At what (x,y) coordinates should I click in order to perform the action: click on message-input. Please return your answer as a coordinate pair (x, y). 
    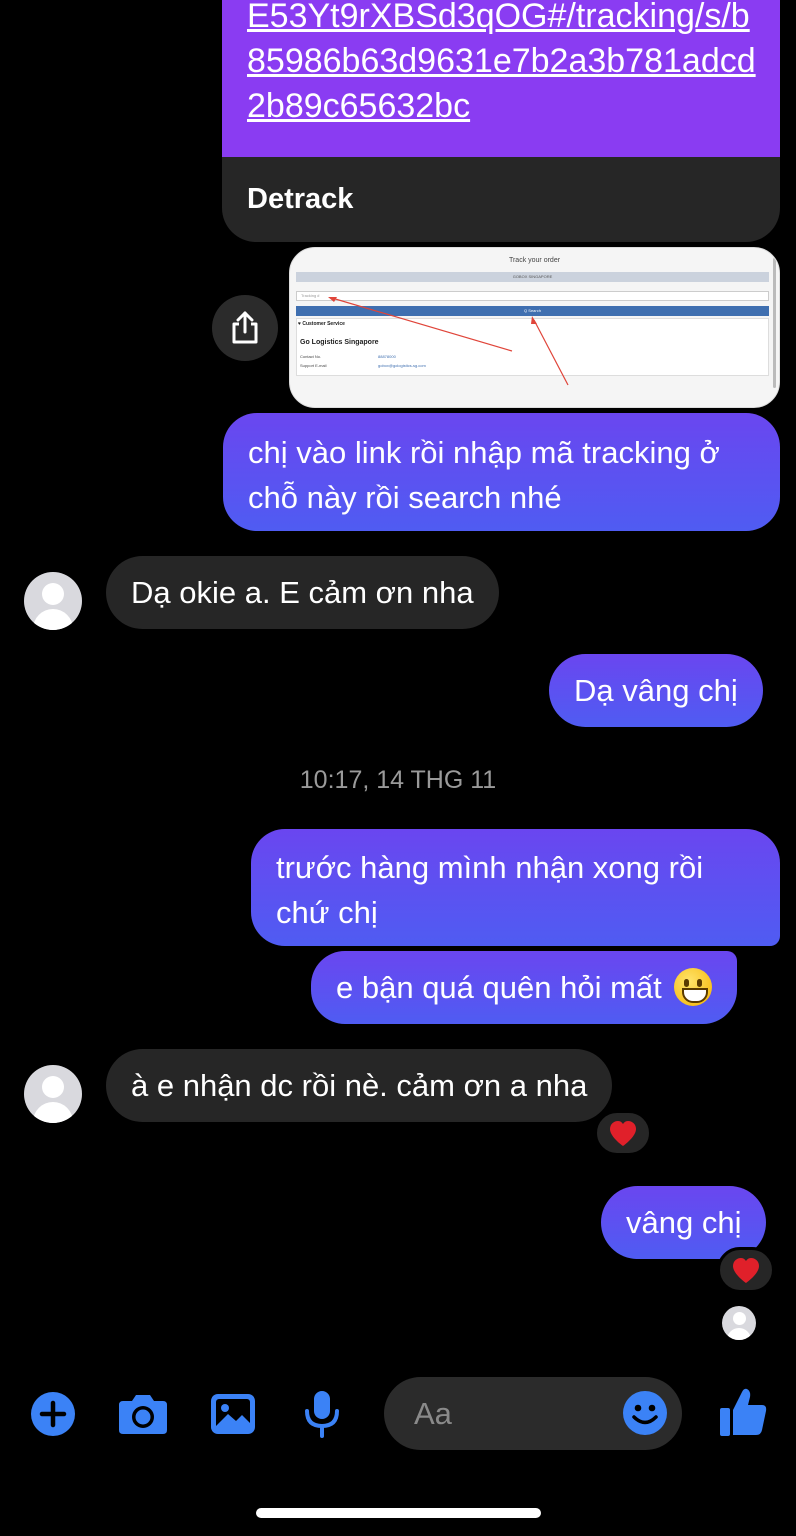
    Looking at the image, I should click on (514, 1413).